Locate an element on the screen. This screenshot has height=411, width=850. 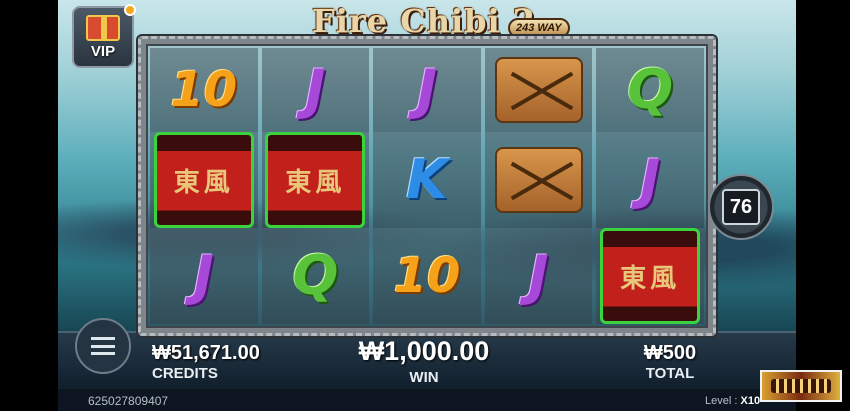
game-title: Fire Chibi 2 is located at coordinates (424, 21).